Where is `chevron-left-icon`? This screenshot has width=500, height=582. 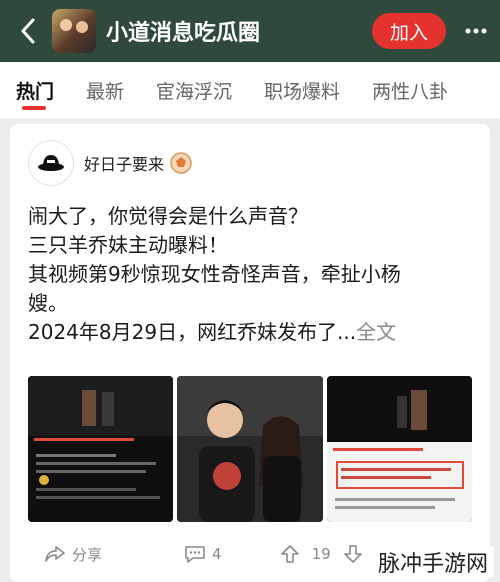 chevron-left-icon is located at coordinates (28, 31).